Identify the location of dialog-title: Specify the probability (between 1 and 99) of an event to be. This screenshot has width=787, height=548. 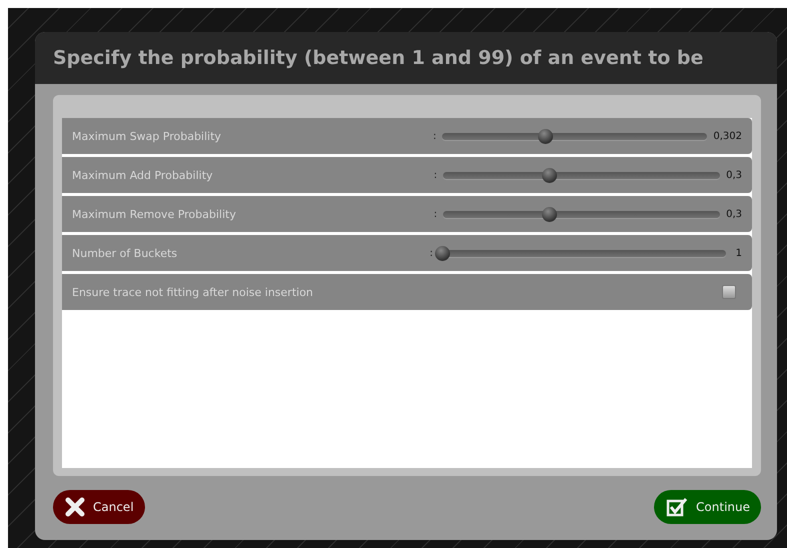
(378, 58).